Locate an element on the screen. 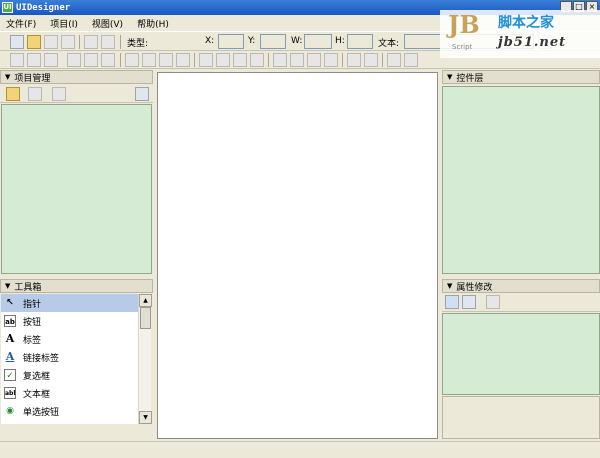  new-file-icon is located at coordinates (17, 42).